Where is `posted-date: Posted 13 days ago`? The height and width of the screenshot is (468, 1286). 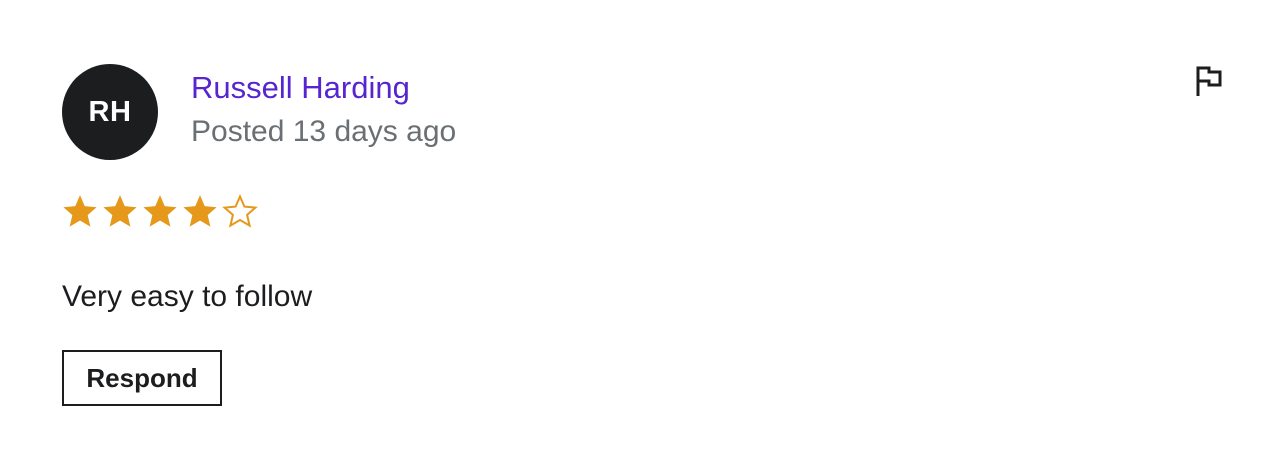 posted-date: Posted 13 days ago is located at coordinates (324, 131).